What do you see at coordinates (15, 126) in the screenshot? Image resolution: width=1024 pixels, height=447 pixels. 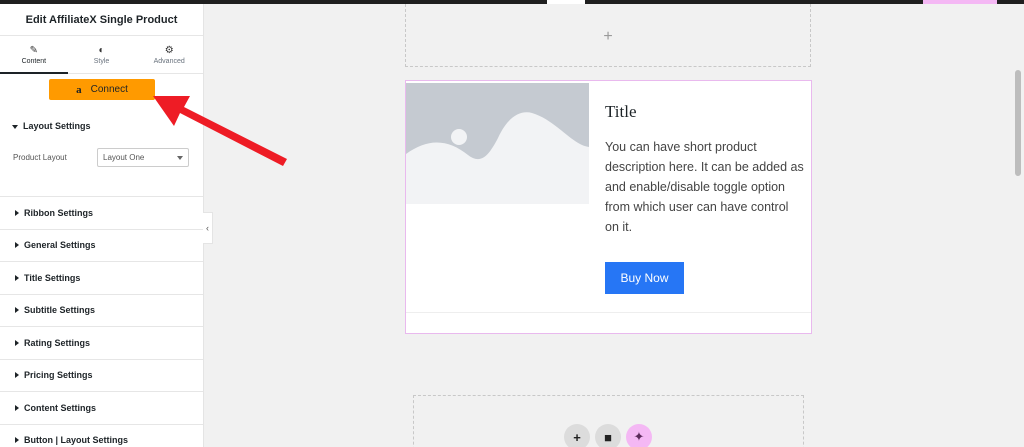 I see `caret-down-icon` at bounding box center [15, 126].